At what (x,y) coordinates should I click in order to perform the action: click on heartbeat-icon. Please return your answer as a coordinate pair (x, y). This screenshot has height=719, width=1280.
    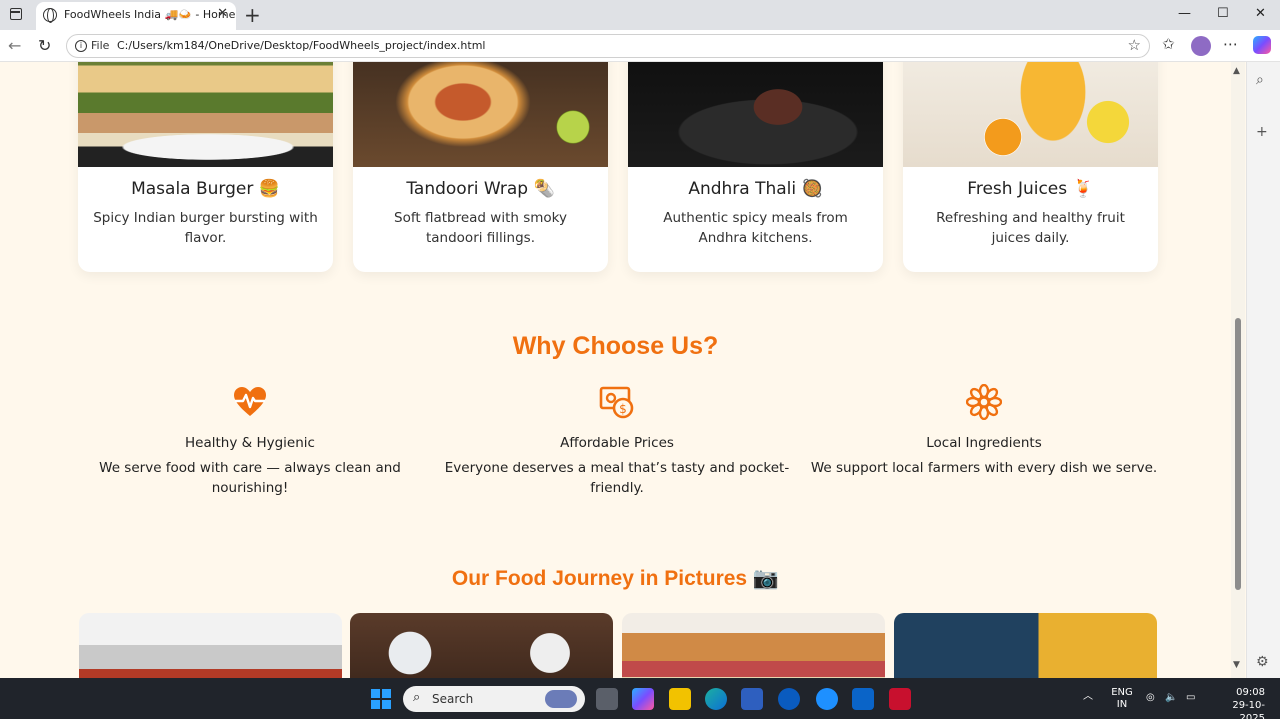
    Looking at the image, I should click on (250, 402).